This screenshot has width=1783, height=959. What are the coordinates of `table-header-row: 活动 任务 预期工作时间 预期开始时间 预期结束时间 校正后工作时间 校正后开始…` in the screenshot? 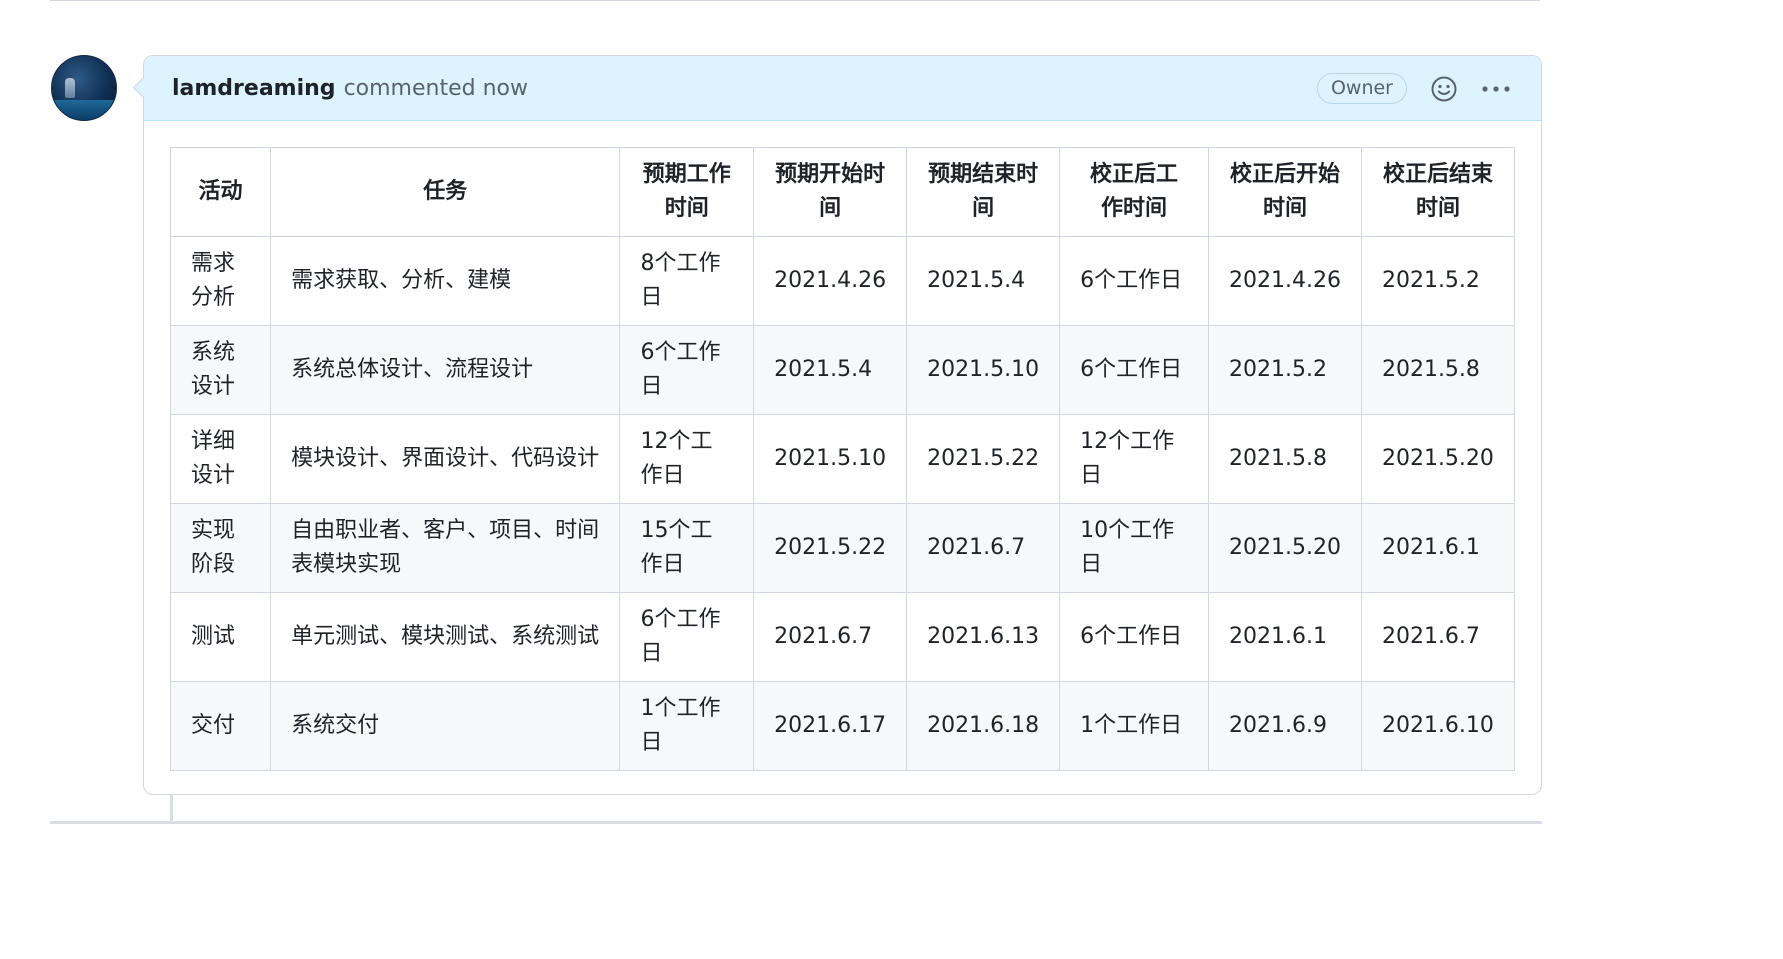 It's located at (842, 192).